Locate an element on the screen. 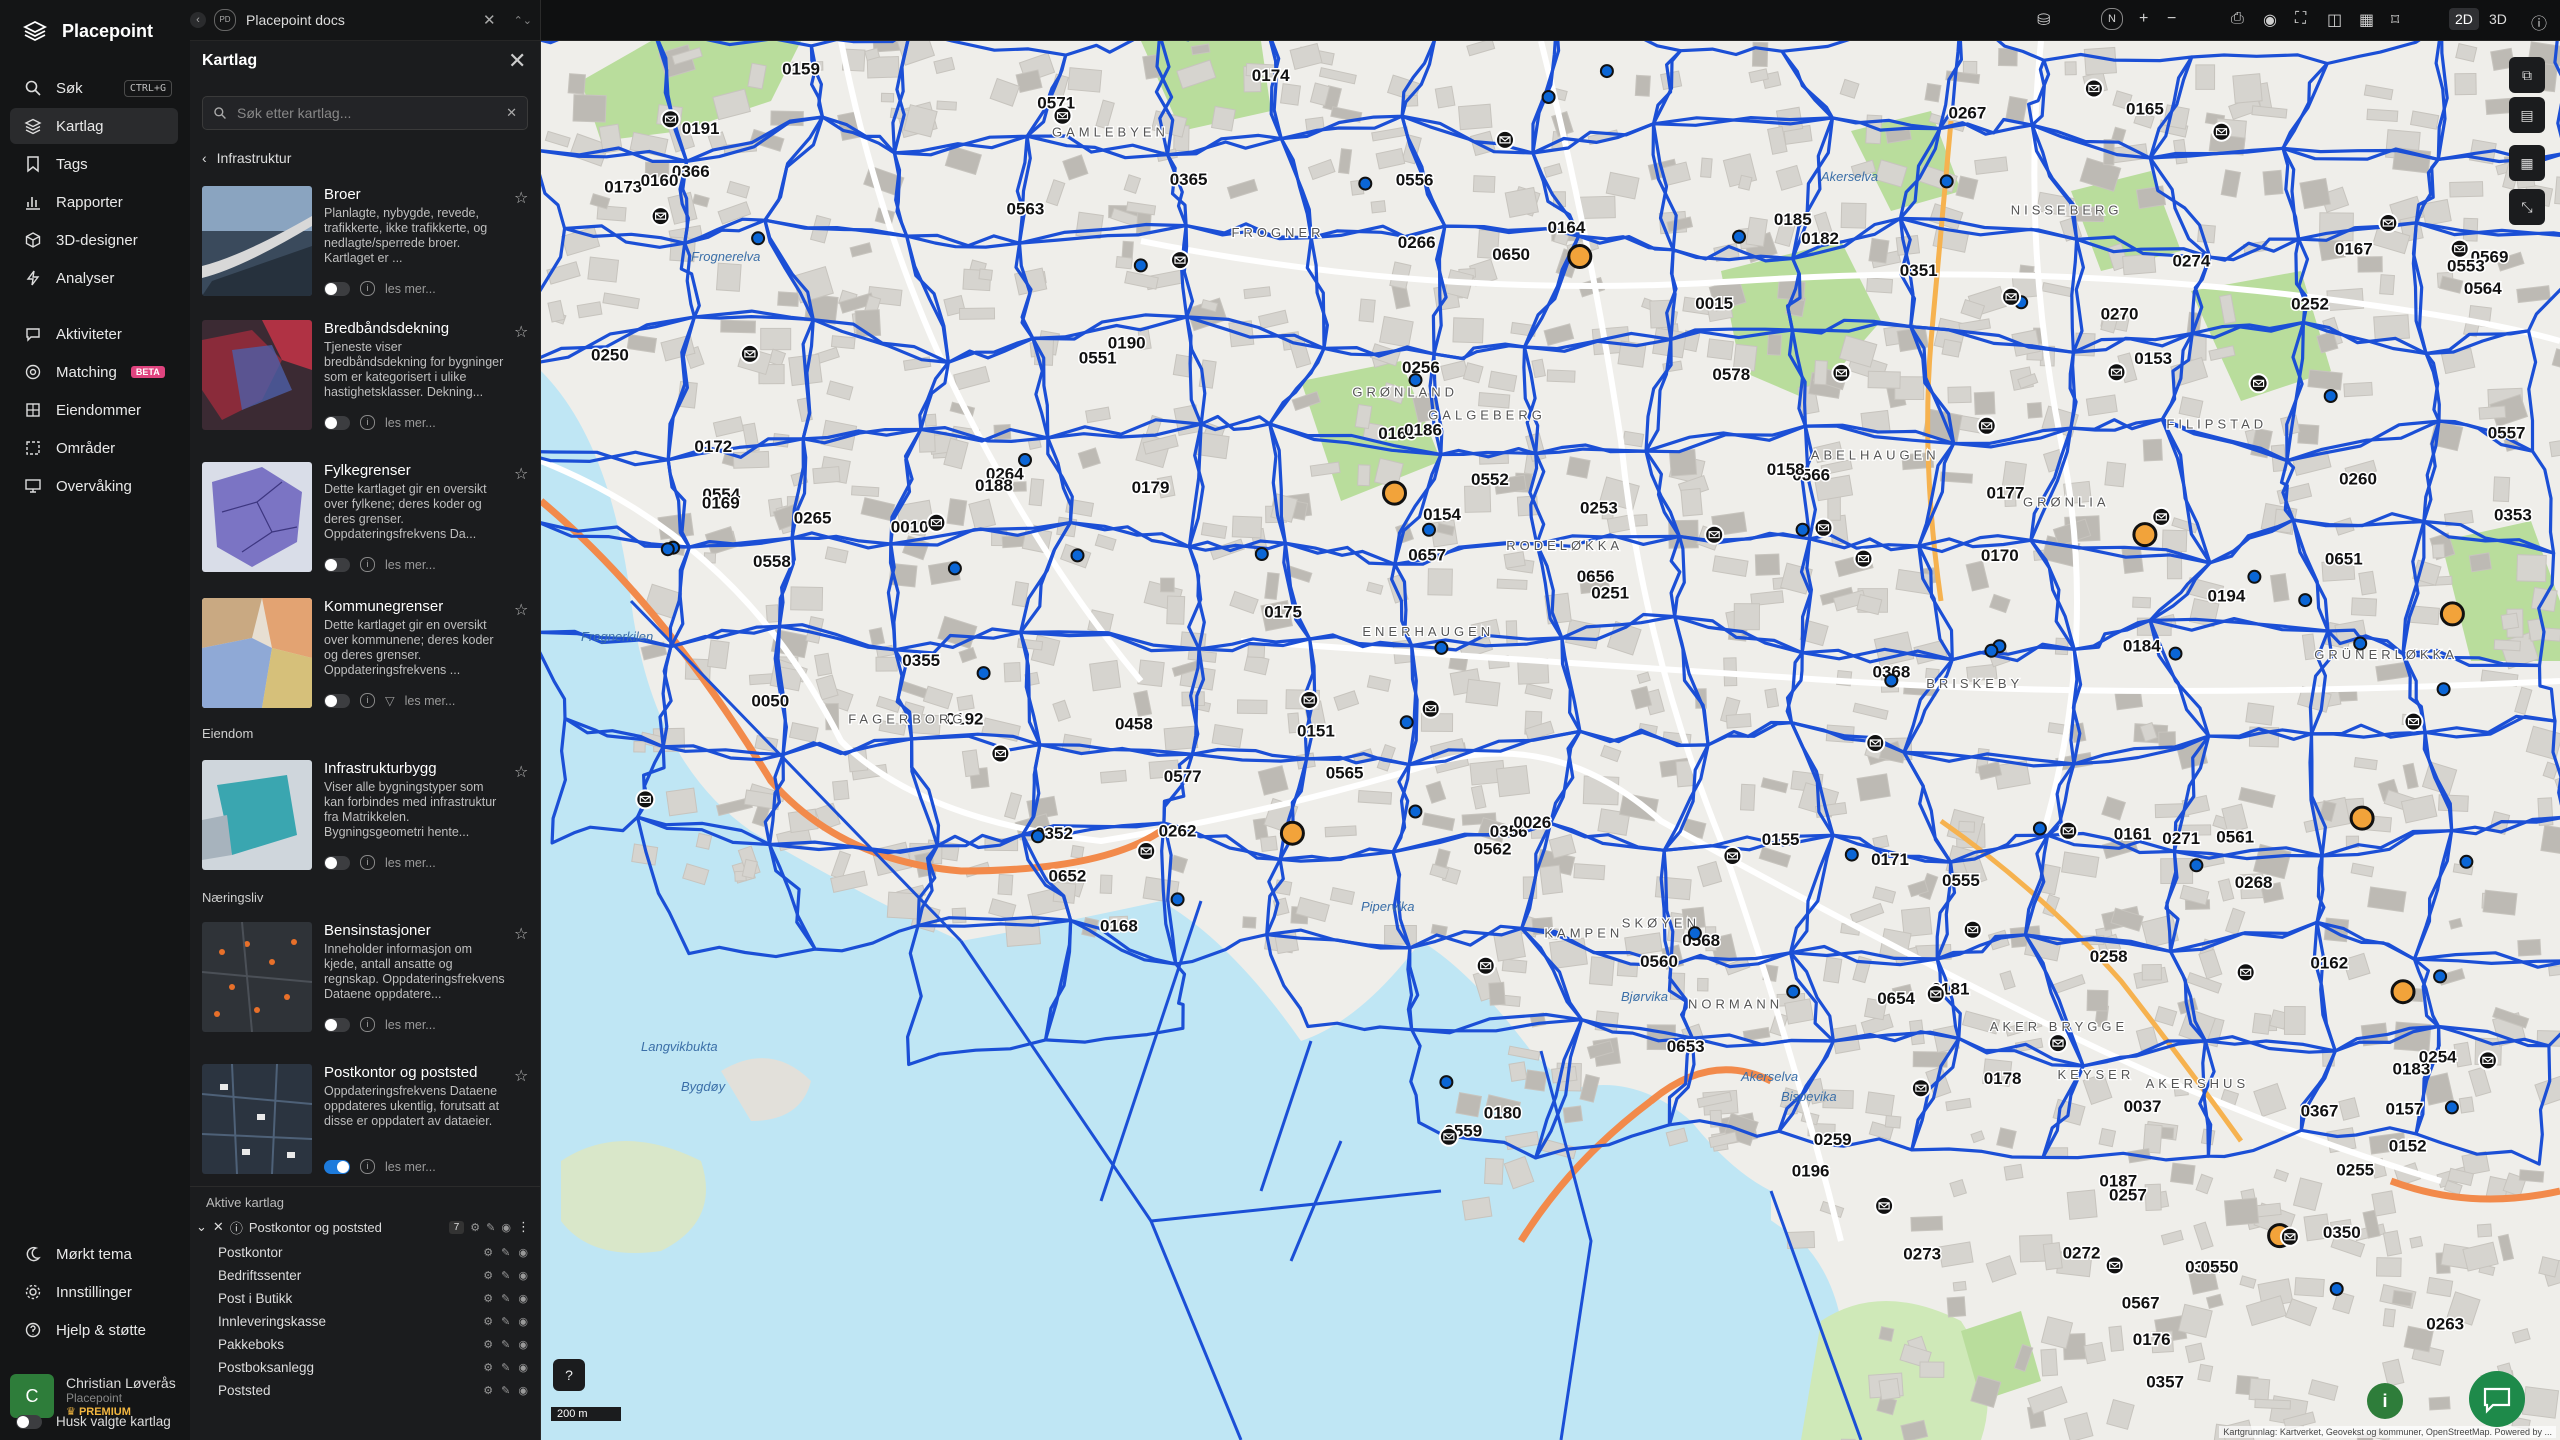  grid-view-icon: ▦ is located at coordinates (2366, 20).